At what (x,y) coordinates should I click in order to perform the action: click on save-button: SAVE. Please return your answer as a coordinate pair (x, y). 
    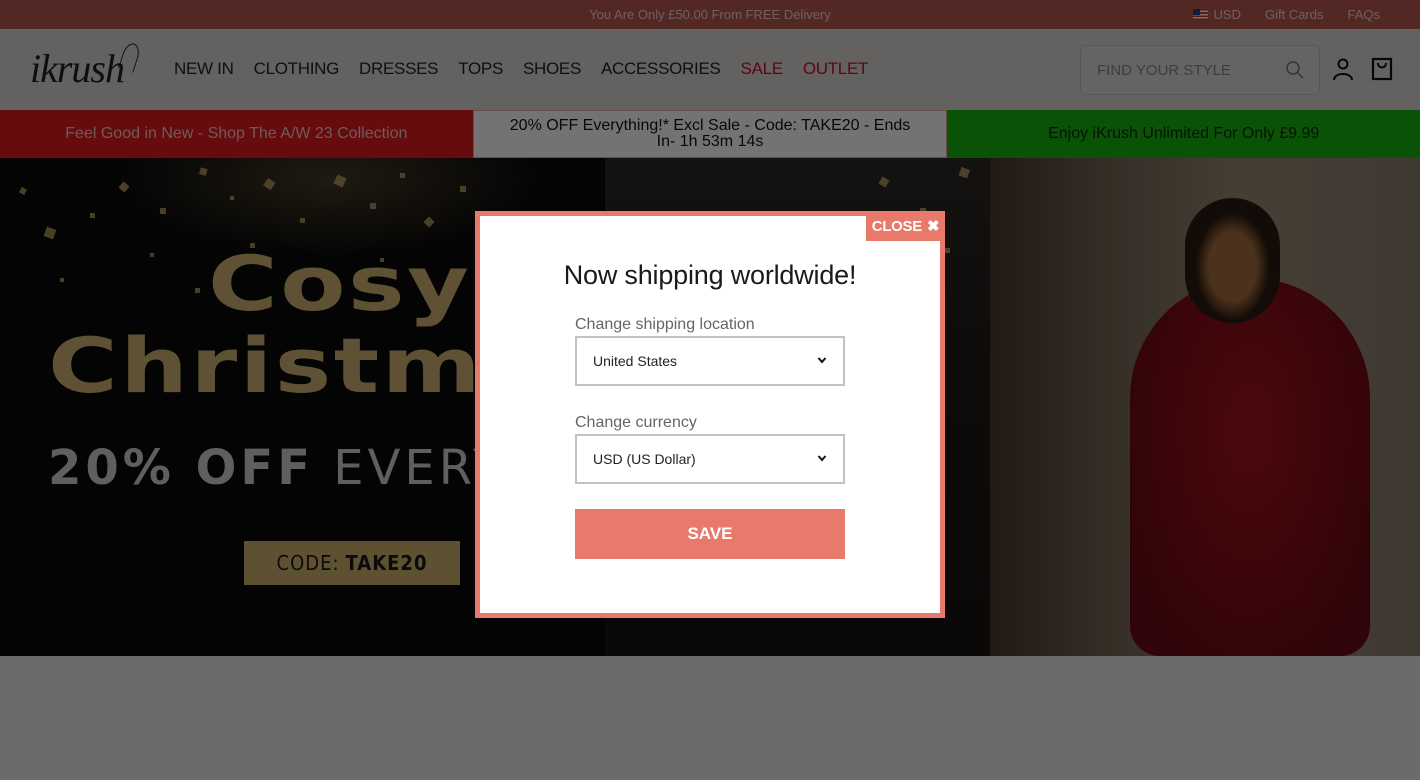
    Looking at the image, I should click on (710, 534).